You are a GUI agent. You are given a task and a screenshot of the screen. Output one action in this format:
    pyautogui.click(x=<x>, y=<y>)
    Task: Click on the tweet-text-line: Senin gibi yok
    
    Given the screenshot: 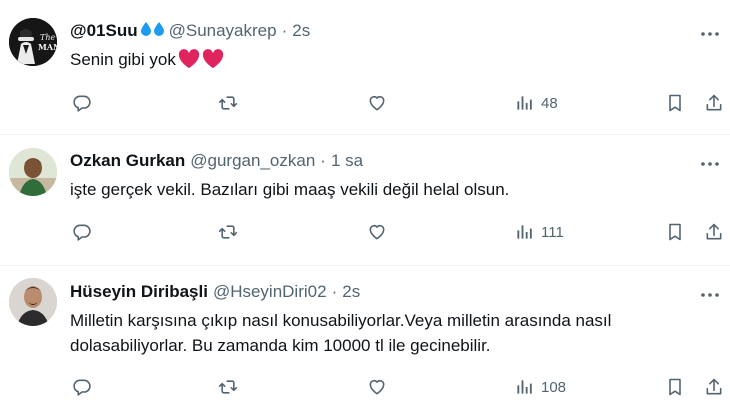 What is the action you would take?
    pyautogui.click(x=123, y=59)
    